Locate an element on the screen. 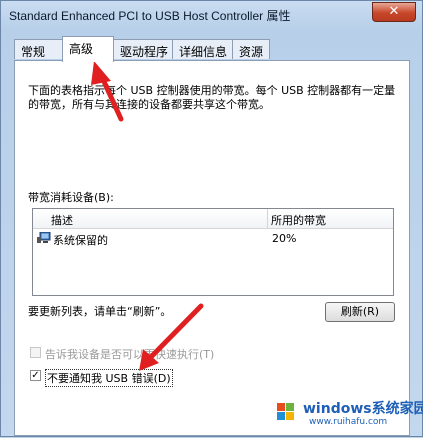 The image size is (423, 438). watermark-logo: windows系统家园 www.ruihafu.com is located at coordinates (346, 414).